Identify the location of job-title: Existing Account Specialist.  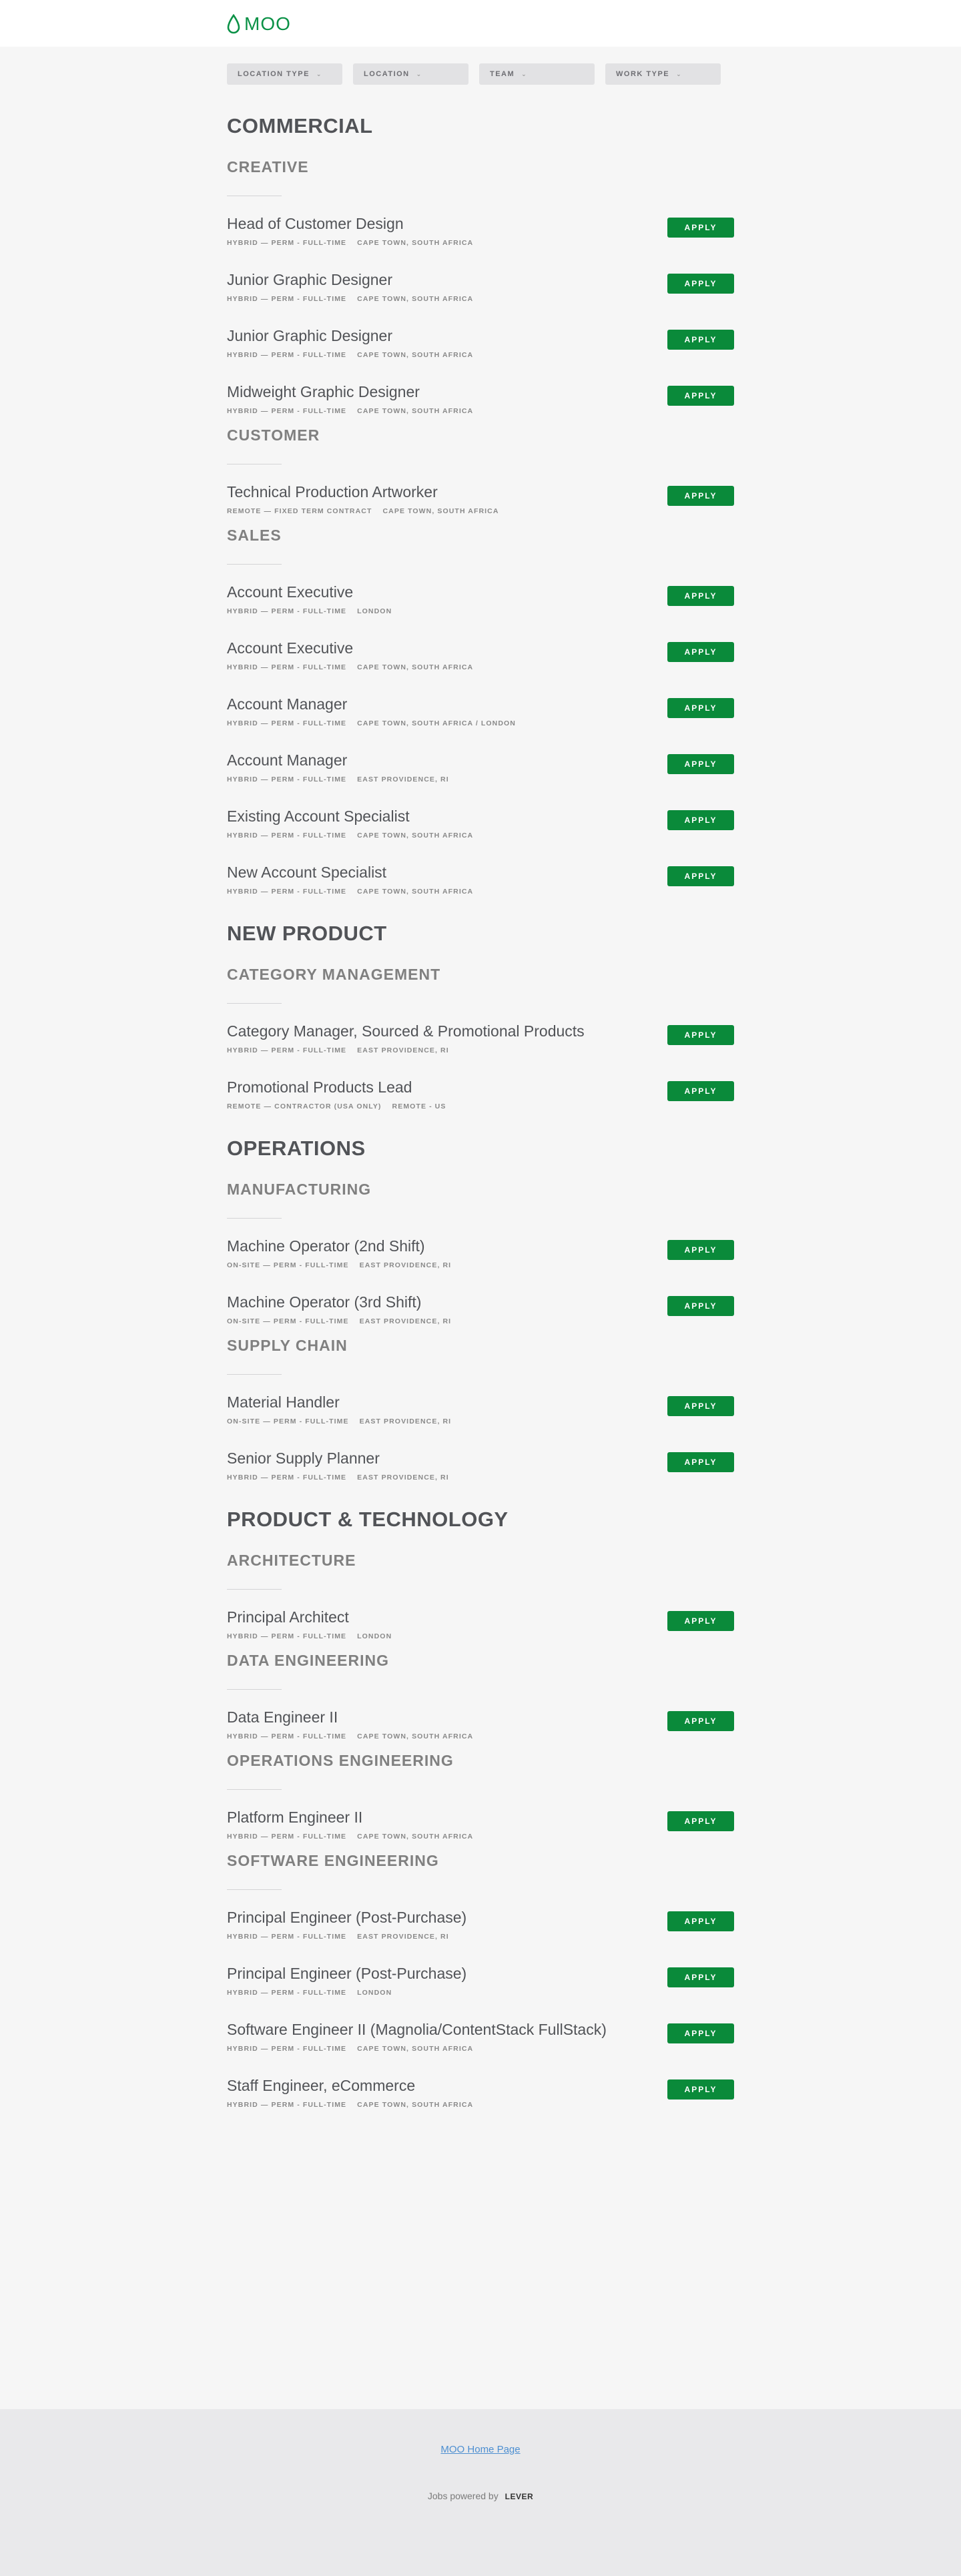
(318, 817).